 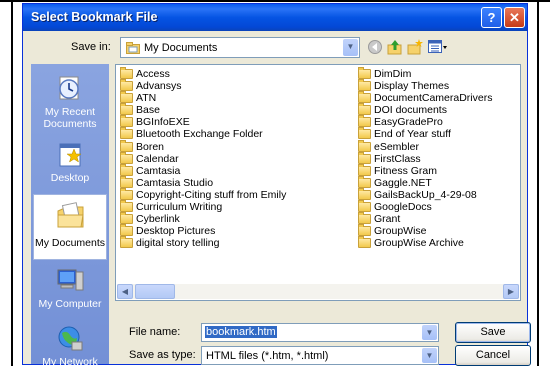 What do you see at coordinates (275, 17) in the screenshot?
I see `title-bar: Select Bookmark File ? ✕` at bounding box center [275, 17].